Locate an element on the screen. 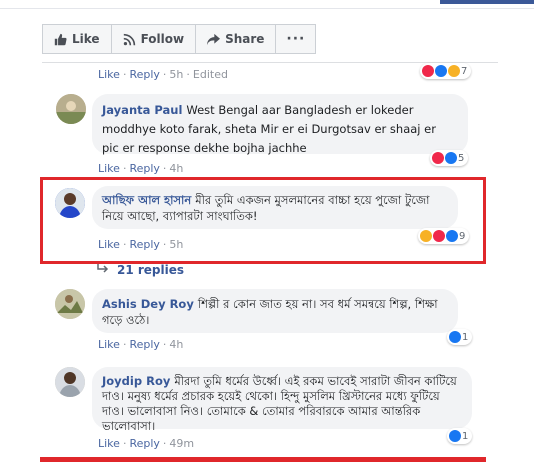  comment-meta: Like · Reply · 49m is located at coordinates (146, 443).